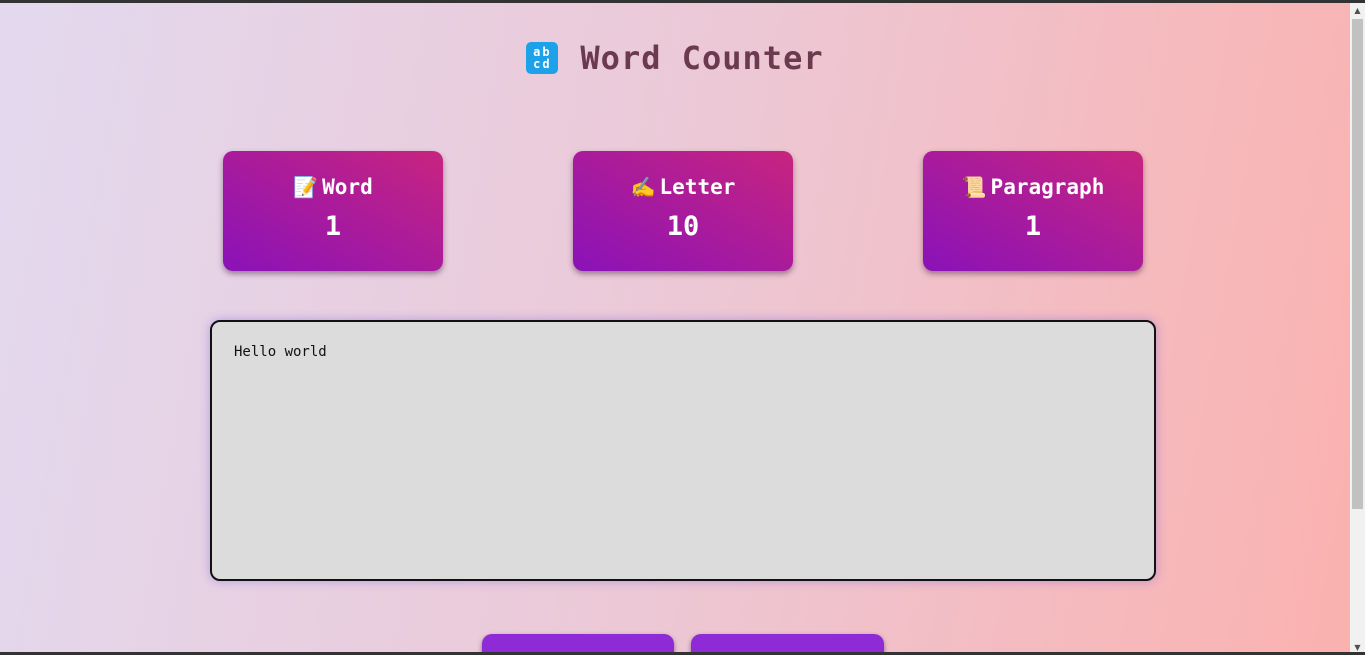 Image resolution: width=1365 pixels, height=655 pixels. Describe the element at coordinates (1357, 10) in the screenshot. I see `scroll-up-arrow-icon: ▲` at that location.